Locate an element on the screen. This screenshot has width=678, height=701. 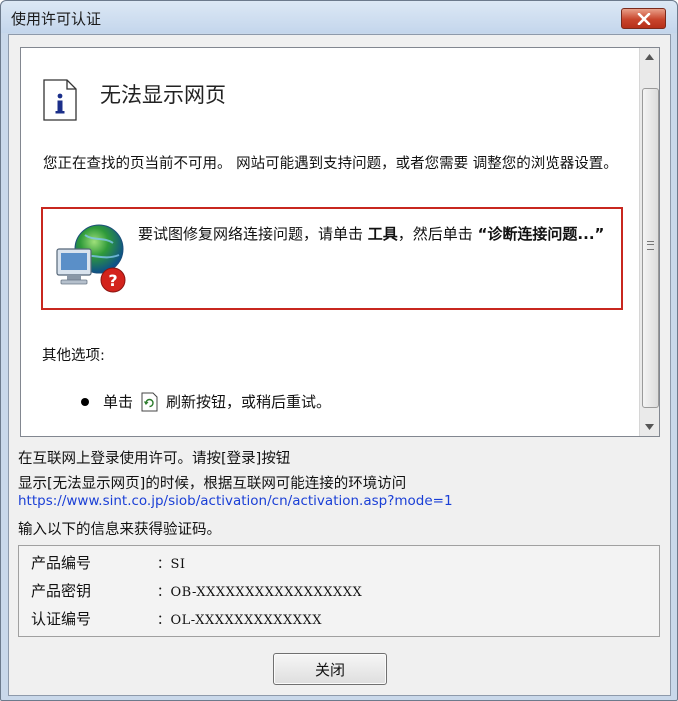
window-close-button is located at coordinates (643, 18).